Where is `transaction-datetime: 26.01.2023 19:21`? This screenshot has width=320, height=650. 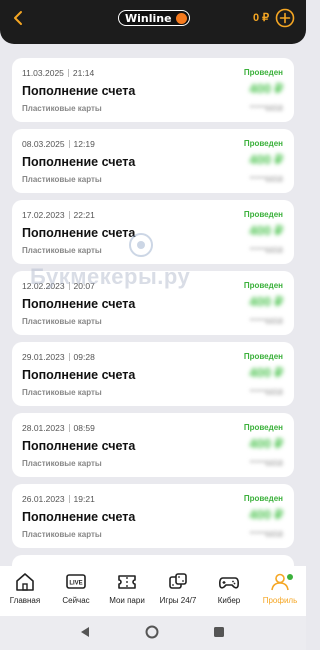
transaction-datetime: 26.01.2023 19:21 is located at coordinates (58, 499).